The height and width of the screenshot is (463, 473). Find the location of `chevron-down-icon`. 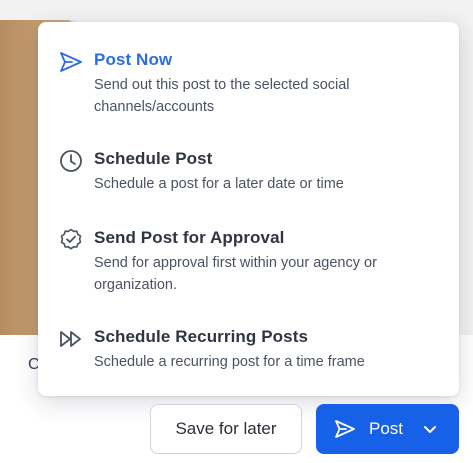

chevron-down-icon is located at coordinates (430, 429).